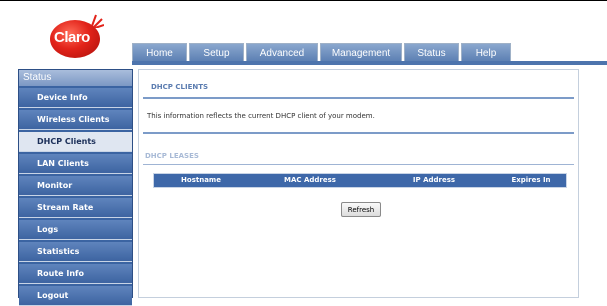 The image size is (607, 306). Describe the element at coordinates (216, 52) in the screenshot. I see `tab-setup: Setup` at that location.